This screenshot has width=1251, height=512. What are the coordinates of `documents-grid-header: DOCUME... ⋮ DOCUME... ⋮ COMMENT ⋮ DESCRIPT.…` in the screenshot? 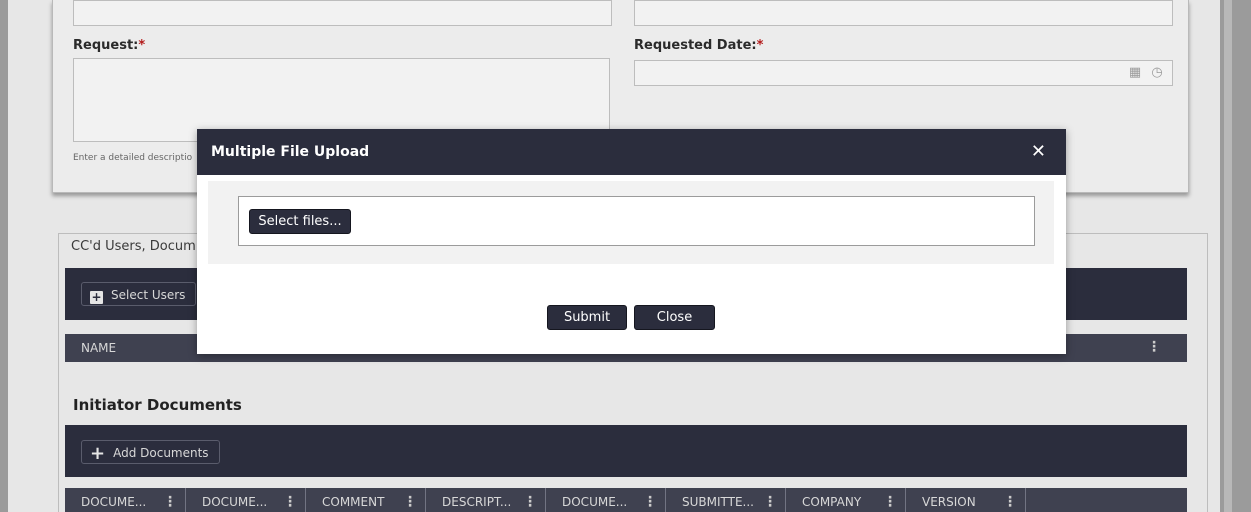 It's located at (626, 500).